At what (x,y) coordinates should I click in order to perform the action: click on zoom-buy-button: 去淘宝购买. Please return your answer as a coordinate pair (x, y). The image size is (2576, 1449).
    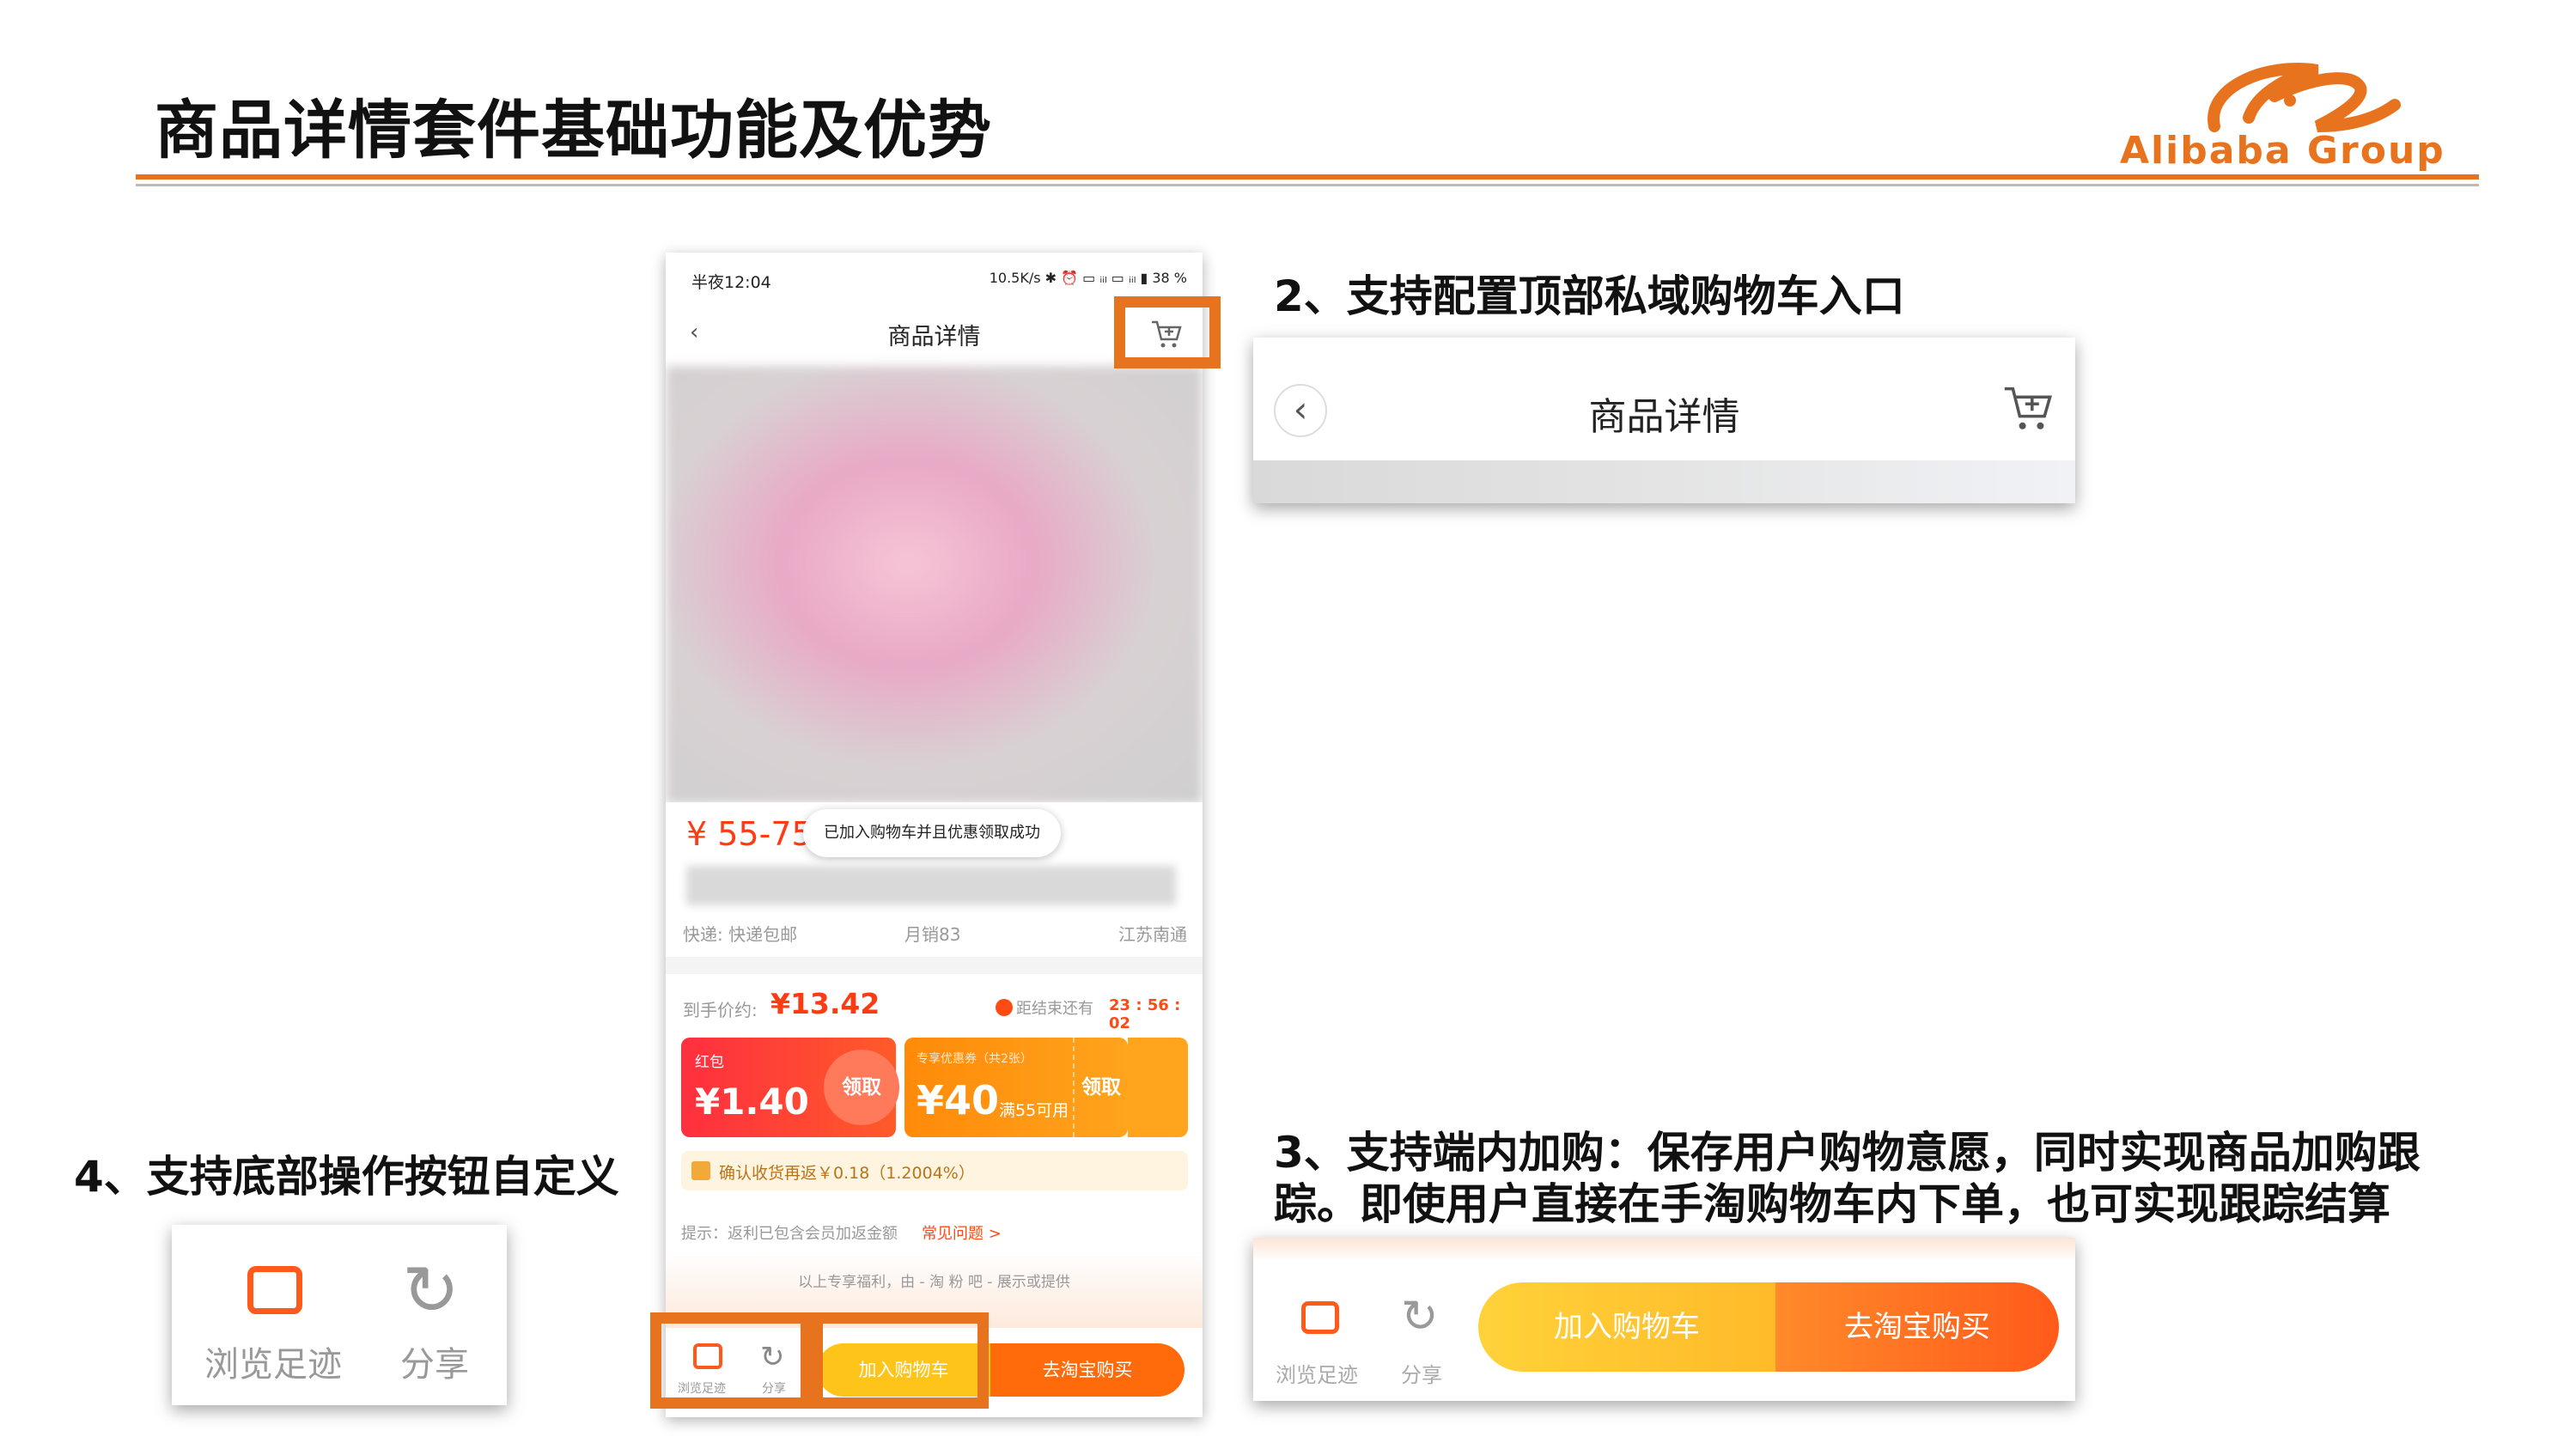
    Looking at the image, I should click on (1917, 1327).